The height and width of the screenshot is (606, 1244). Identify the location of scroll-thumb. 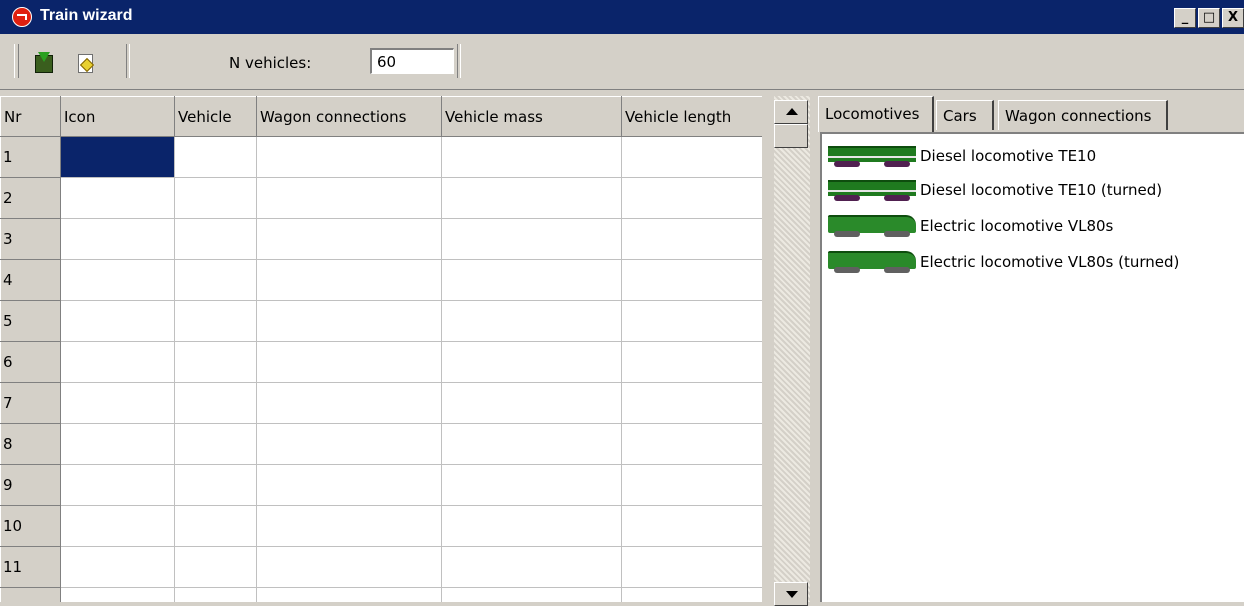
(791, 136).